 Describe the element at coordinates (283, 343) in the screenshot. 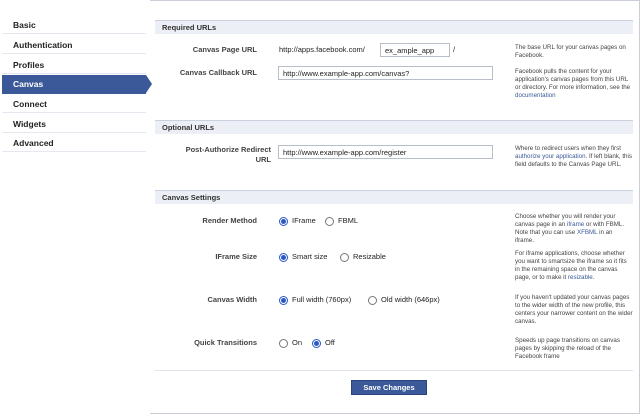

I see `transitions-on-radio` at that location.